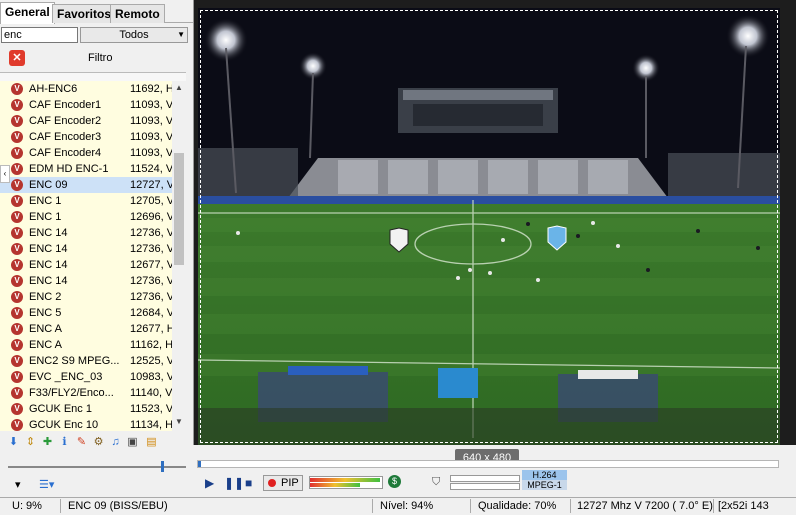  What do you see at coordinates (89, 329) in the screenshot?
I see `channel-row: V ENC A 12677, H,` at bounding box center [89, 329].